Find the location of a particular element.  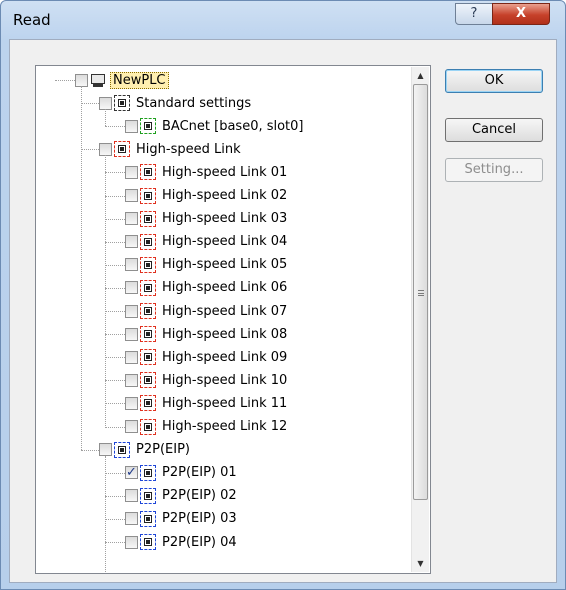

tree-item-label: High-speed Link 03 is located at coordinates (225, 219).